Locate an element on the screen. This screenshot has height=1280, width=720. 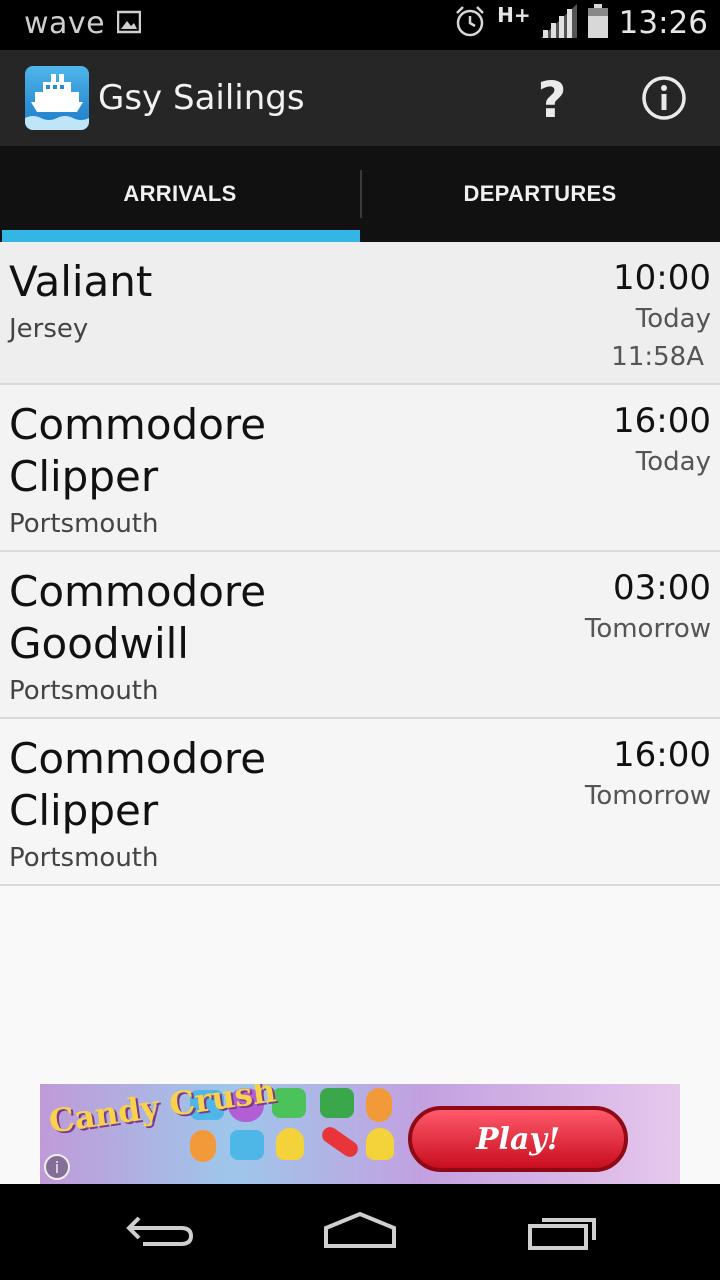
ad-info-icon: i is located at coordinates (57, 1167).